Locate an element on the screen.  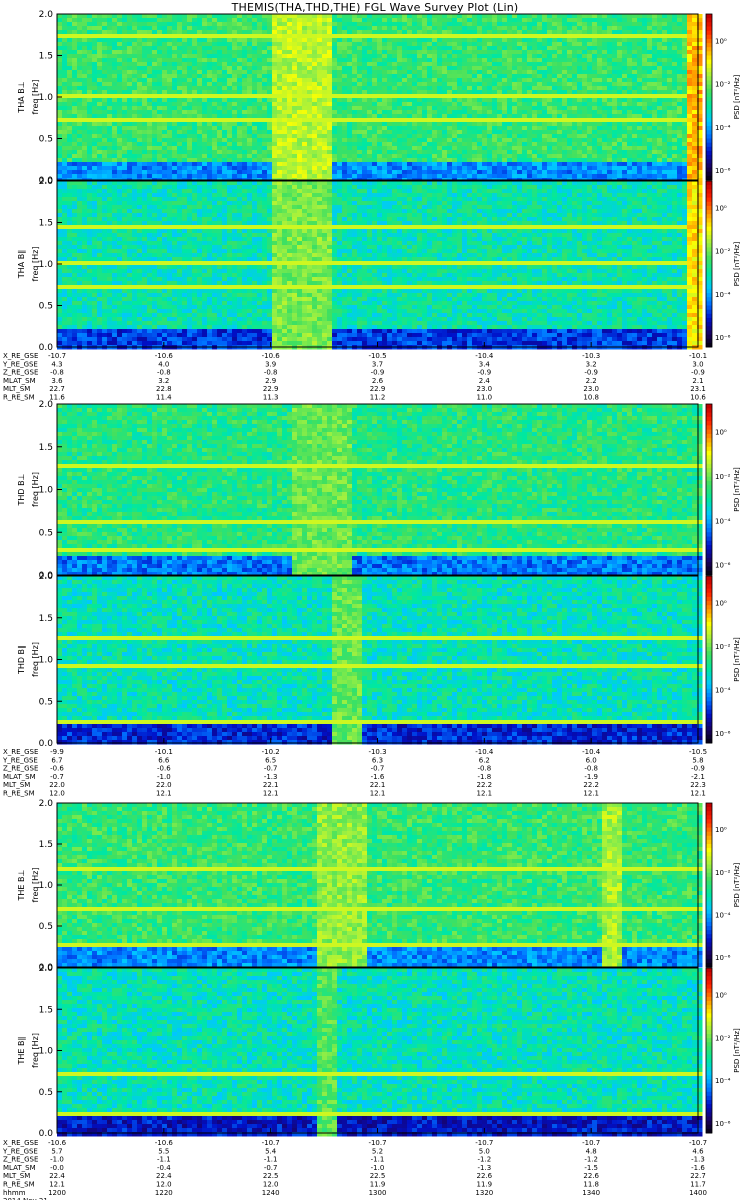
ephemeris-row-label: MLAT_SM is located at coordinates (19, 381).